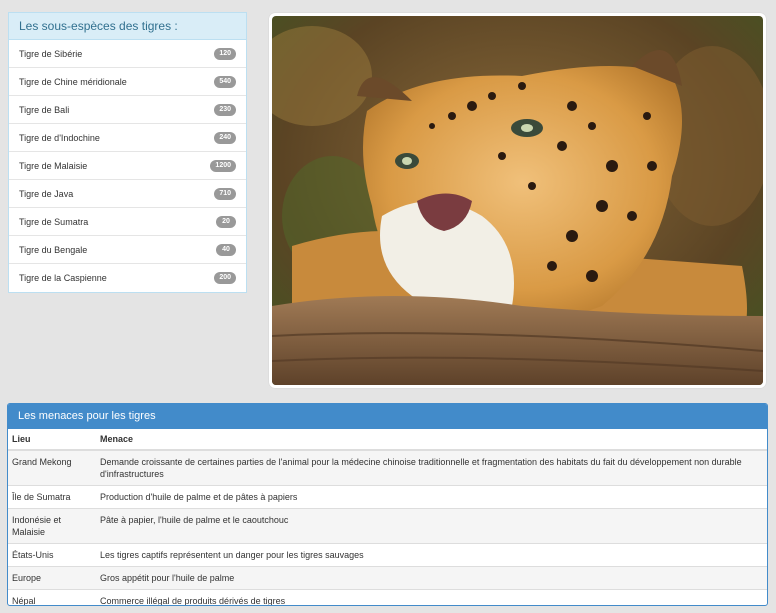 Image resolution: width=776 pixels, height=613 pixels. Describe the element at coordinates (127, 278) in the screenshot. I see `list-item: Tigre de la Caspienne 200` at that location.